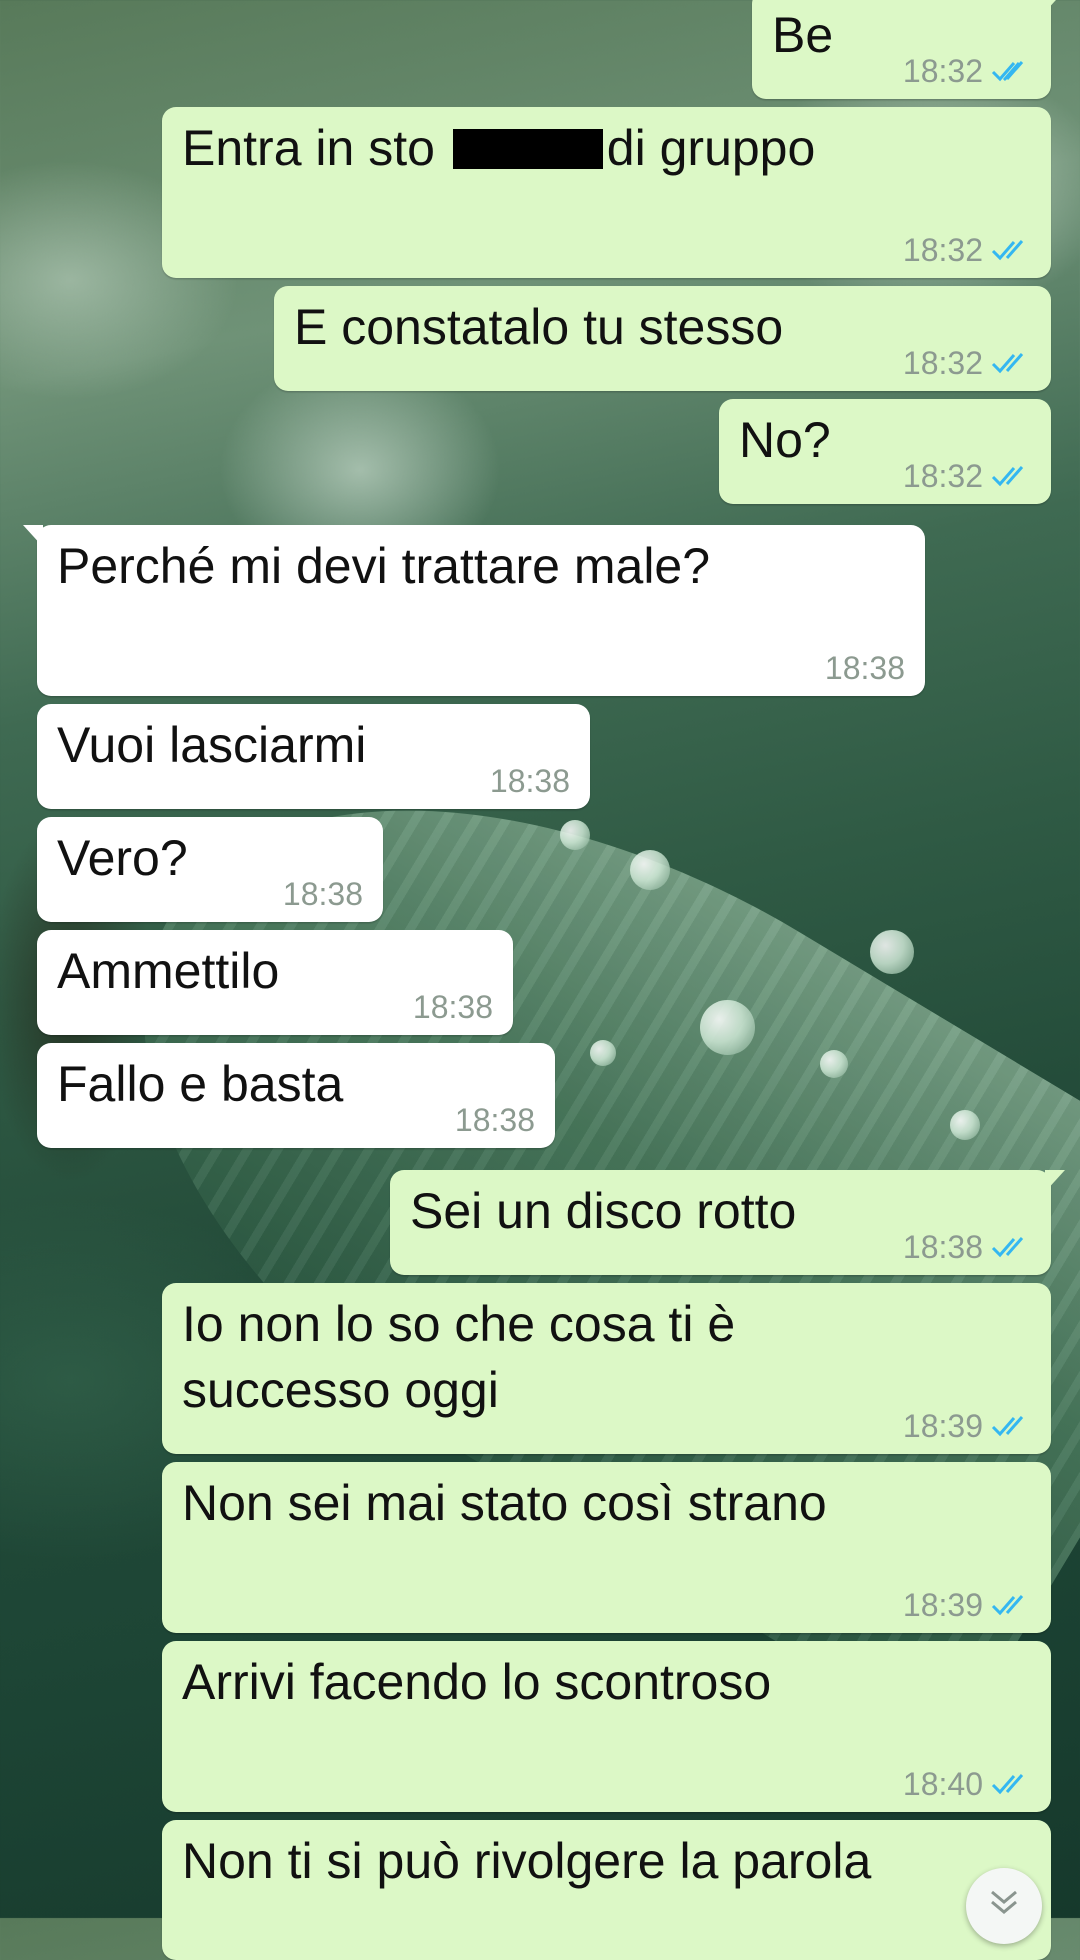 The image size is (1080, 1960). I want to click on message-text: Perché mi devi trattare male?, so click(384, 566).